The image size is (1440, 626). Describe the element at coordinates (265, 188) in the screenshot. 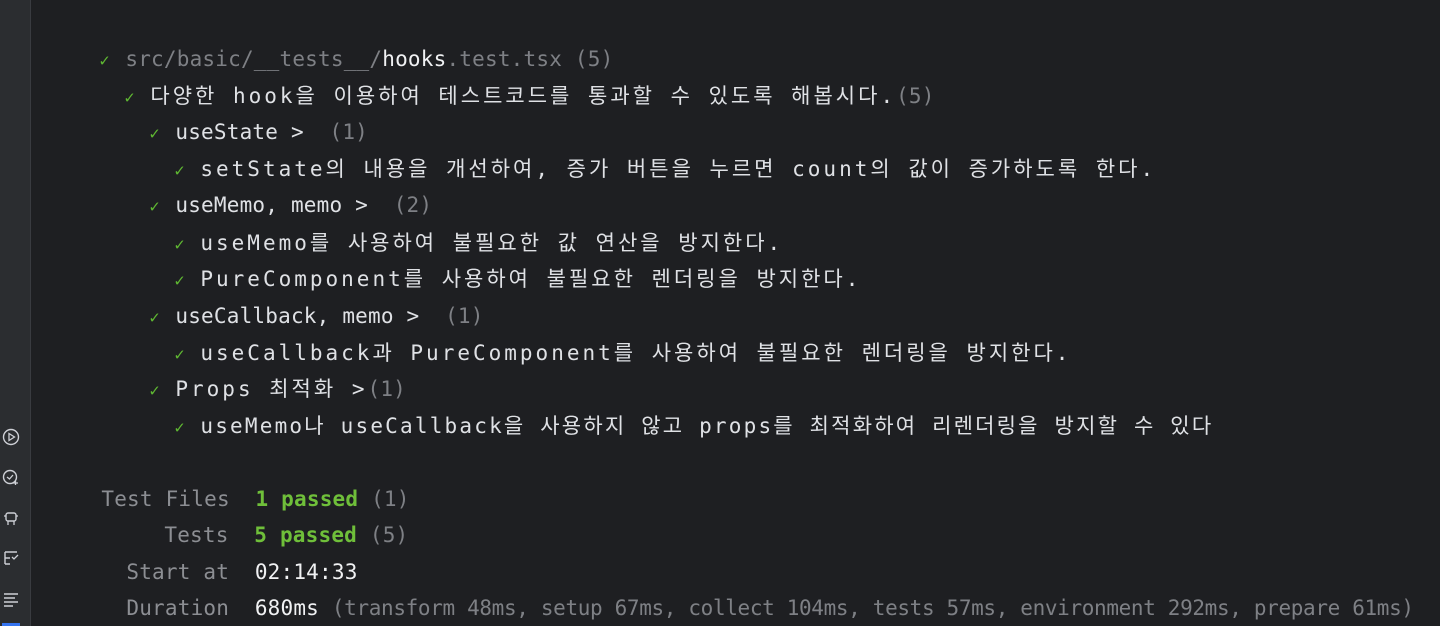

I see `test-group-row: ✓ useMemo, memo > (2)` at that location.